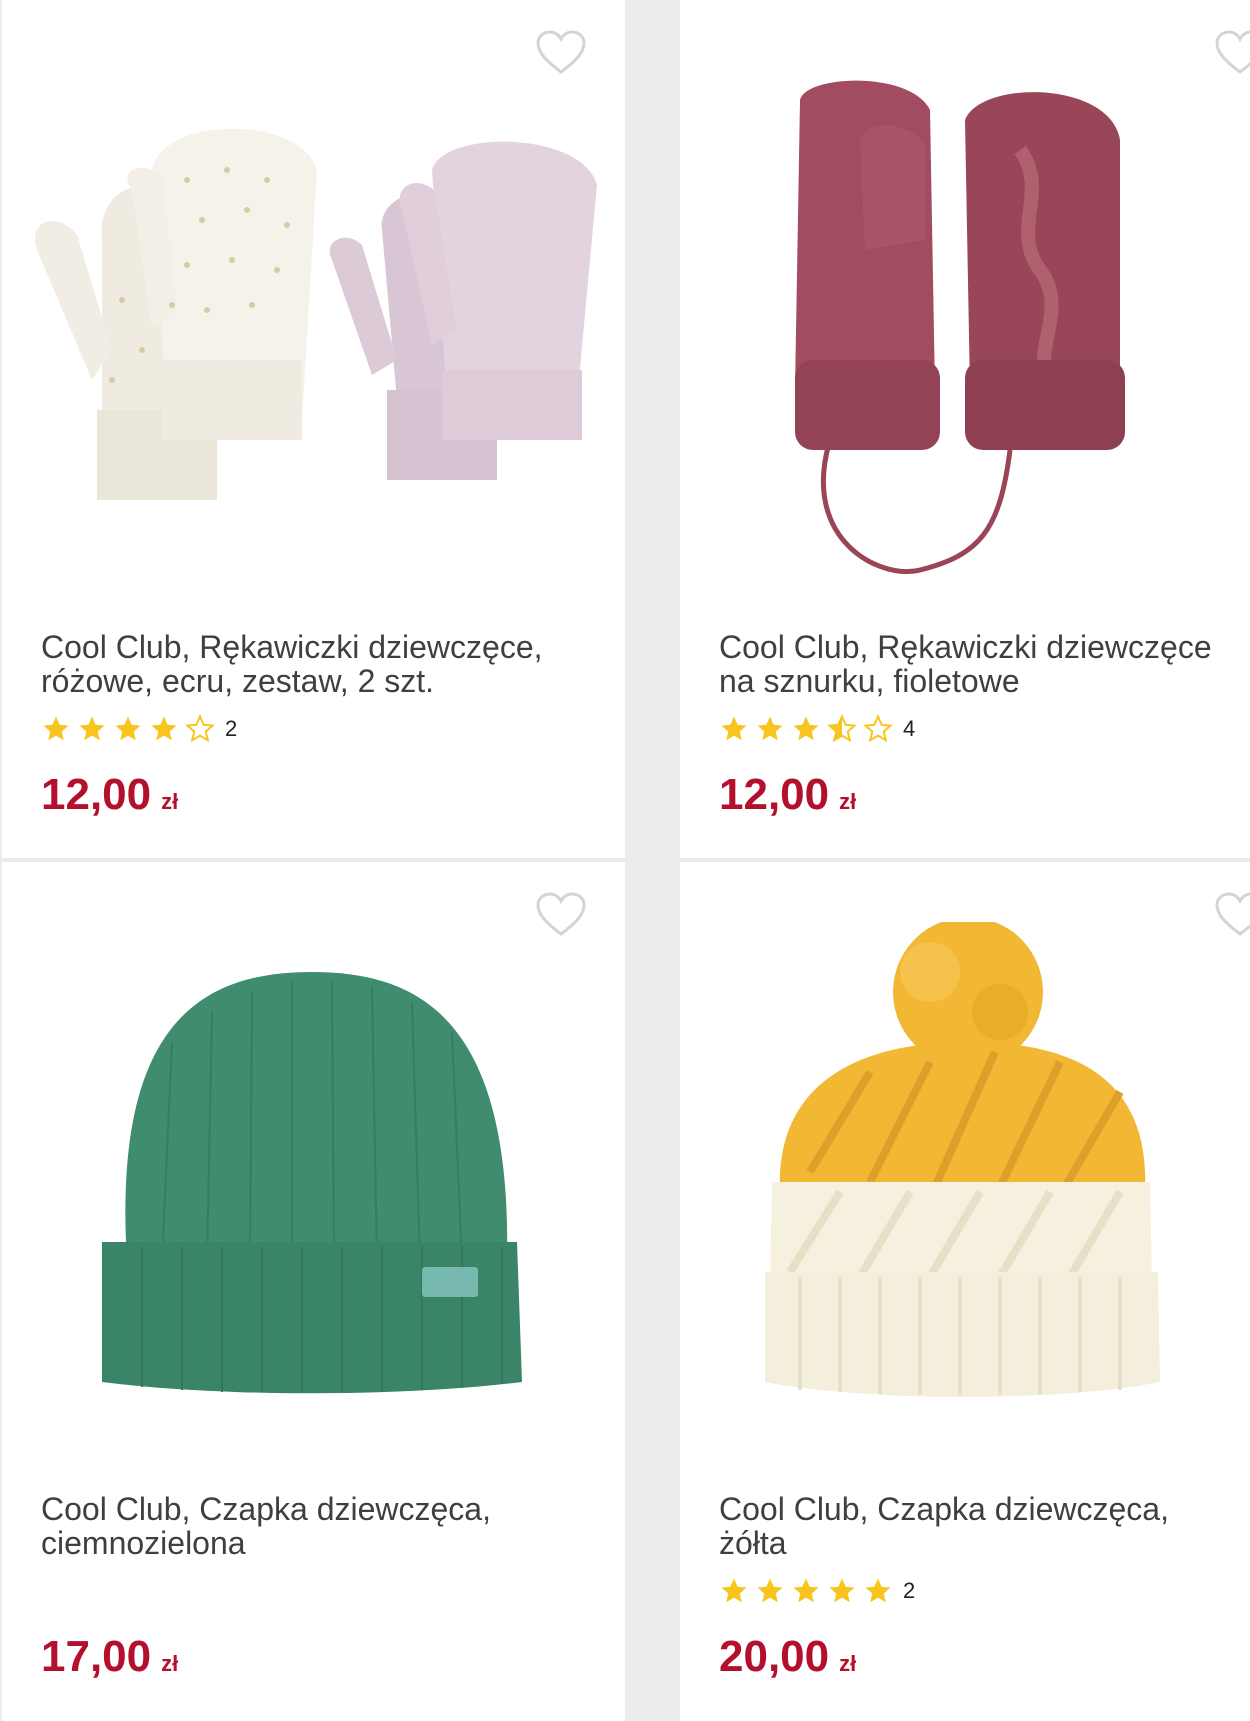 Image resolution: width=1250 pixels, height=1721 pixels. What do you see at coordinates (965, 1182) in the screenshot?
I see `pompom-hat-icon` at bounding box center [965, 1182].